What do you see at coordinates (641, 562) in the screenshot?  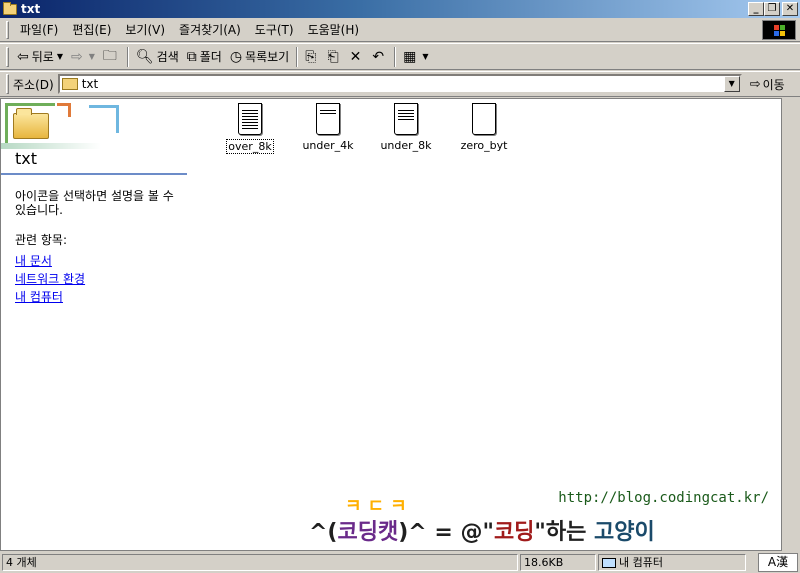 I see `status-location-label: 내 컴퓨터` at bounding box center [641, 562].